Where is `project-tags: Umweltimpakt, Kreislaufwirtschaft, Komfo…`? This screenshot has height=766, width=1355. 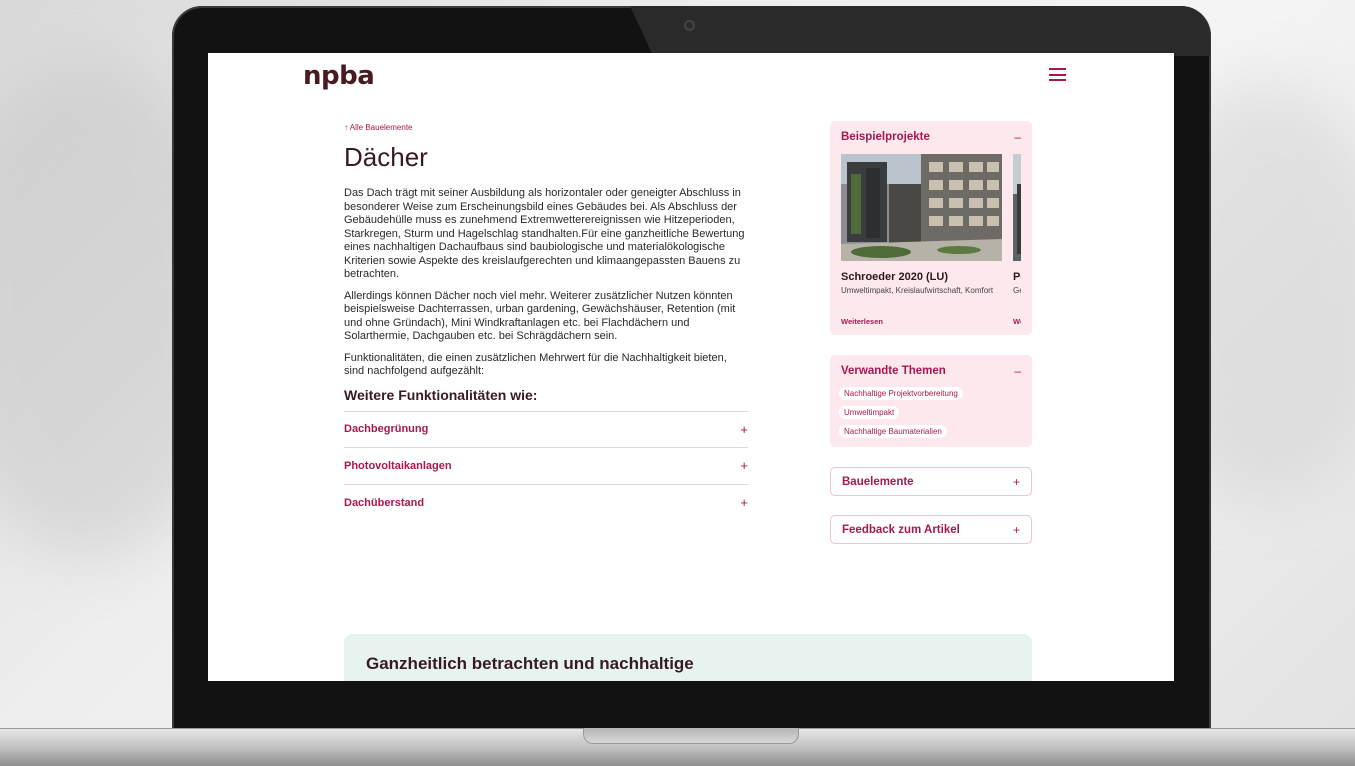
project-tags: Umweltimpakt, Kreislaufwirtschaft, Komfo… is located at coordinates (917, 290).